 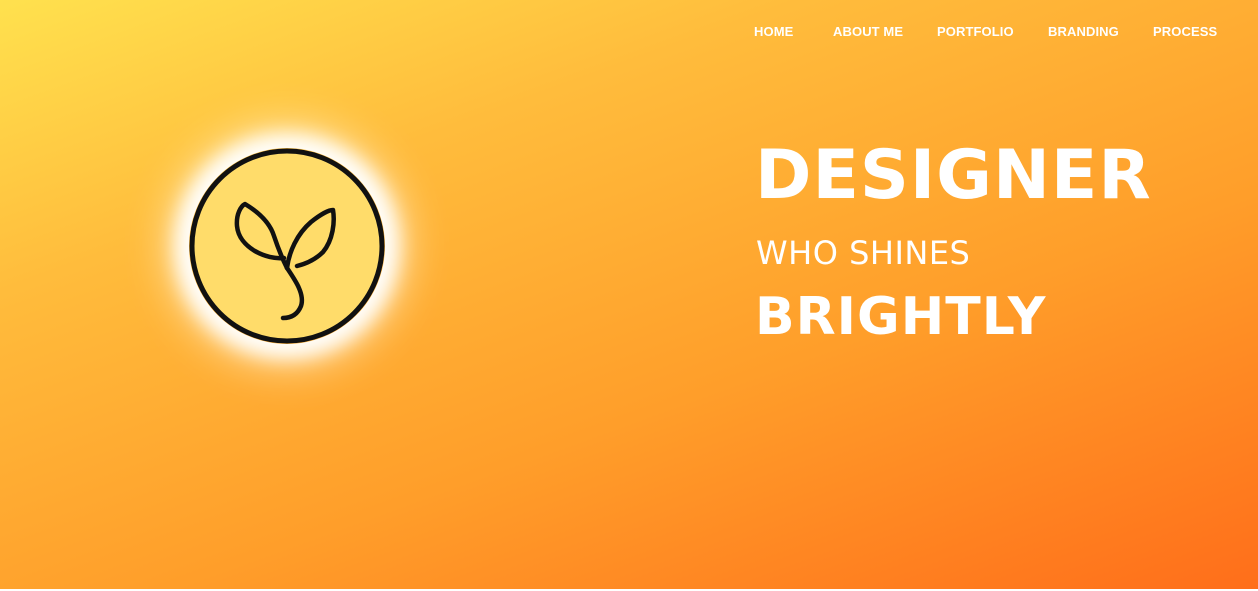 I want to click on headline-who-shines: WHO SHINES, so click(x=863, y=253).